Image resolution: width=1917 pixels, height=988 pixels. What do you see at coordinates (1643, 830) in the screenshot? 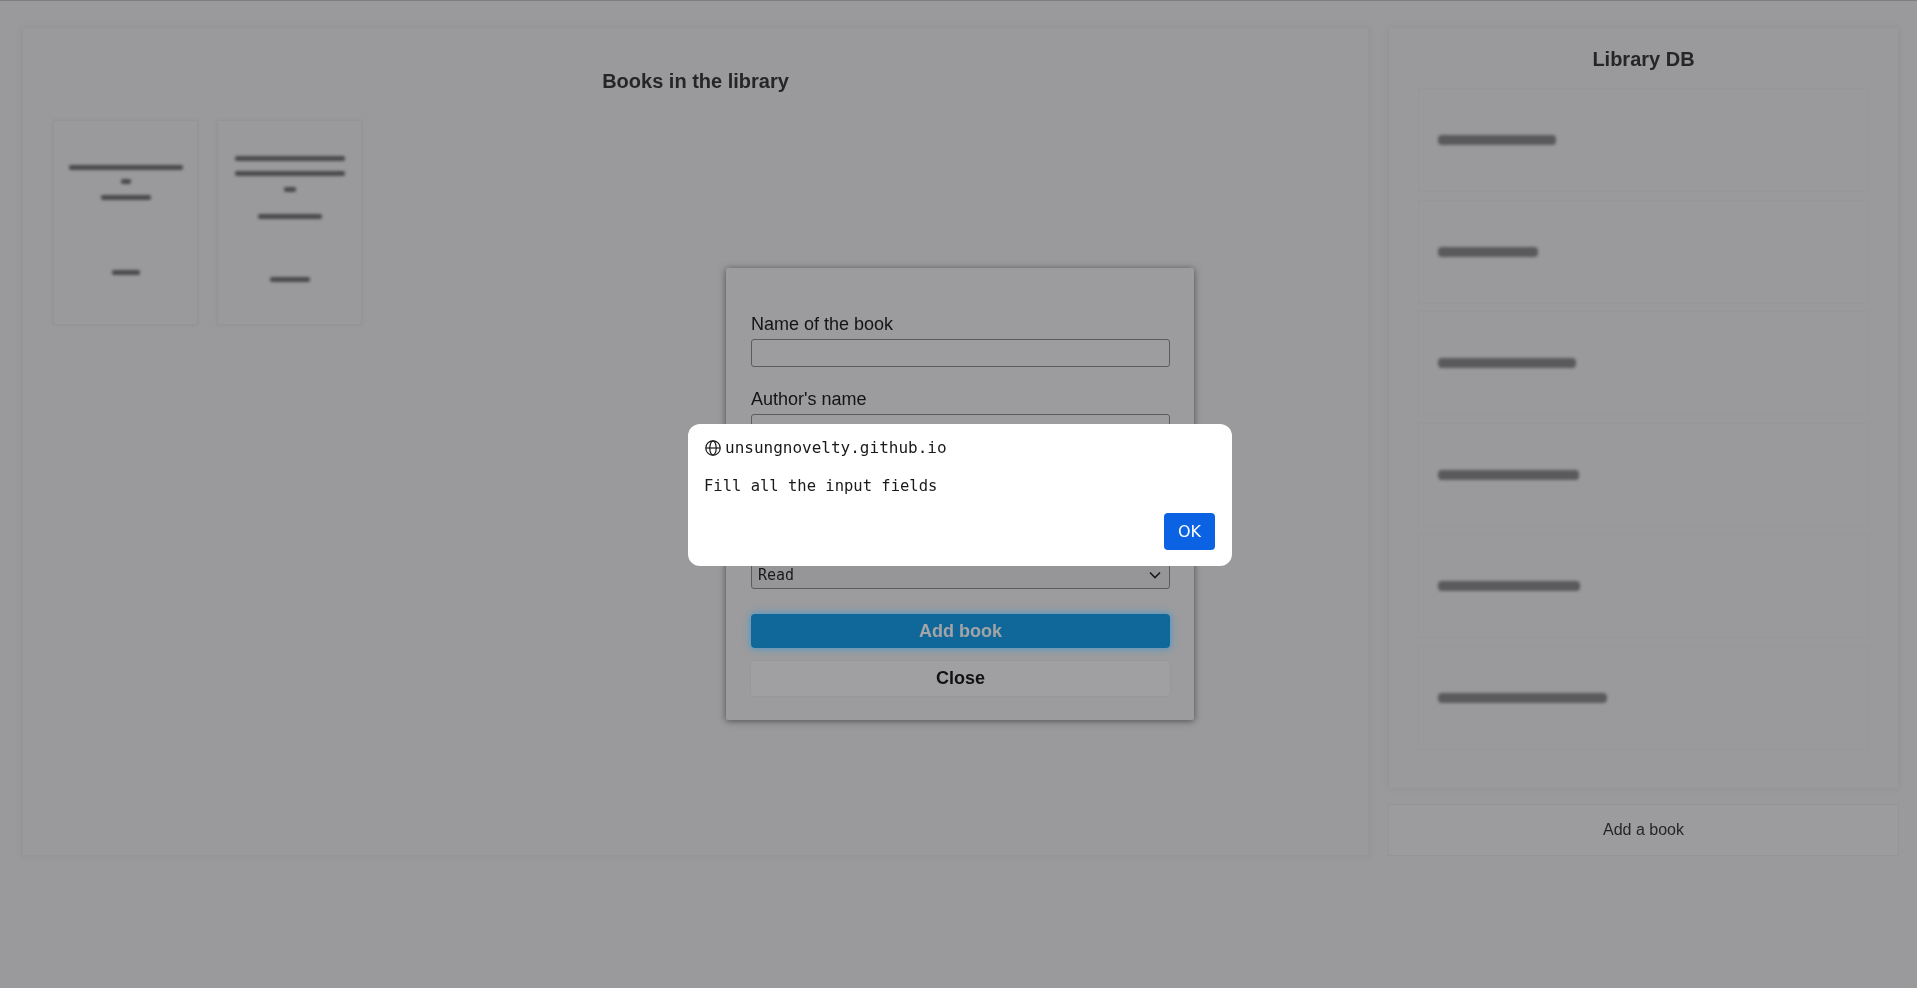
I see `add-book-button: Add a book` at bounding box center [1643, 830].